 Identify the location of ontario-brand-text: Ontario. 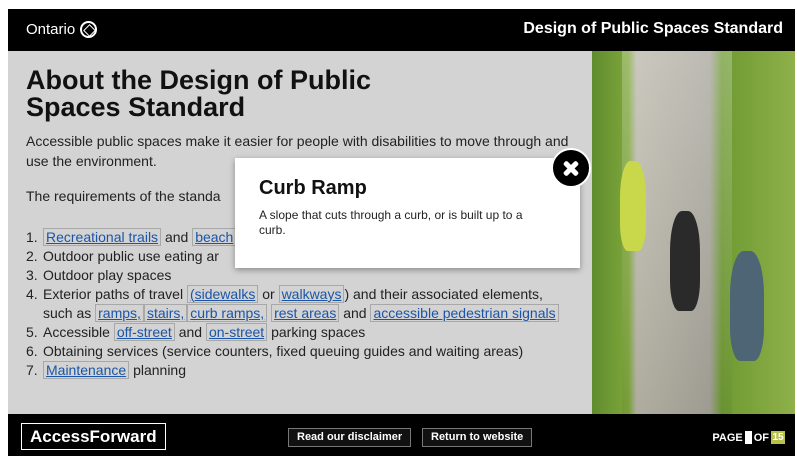
(51, 29).